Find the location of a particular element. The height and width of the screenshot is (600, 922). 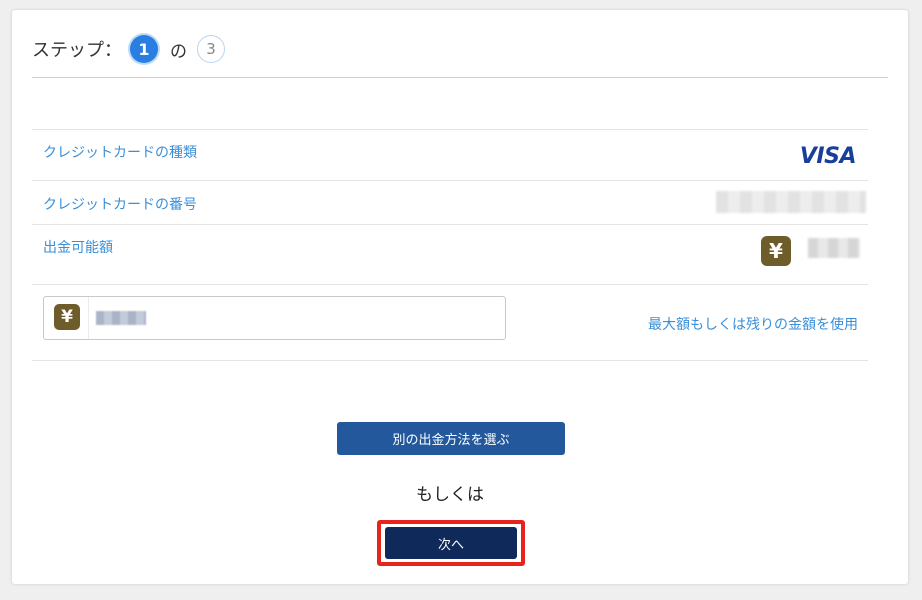

header-divider is located at coordinates (460, 77).